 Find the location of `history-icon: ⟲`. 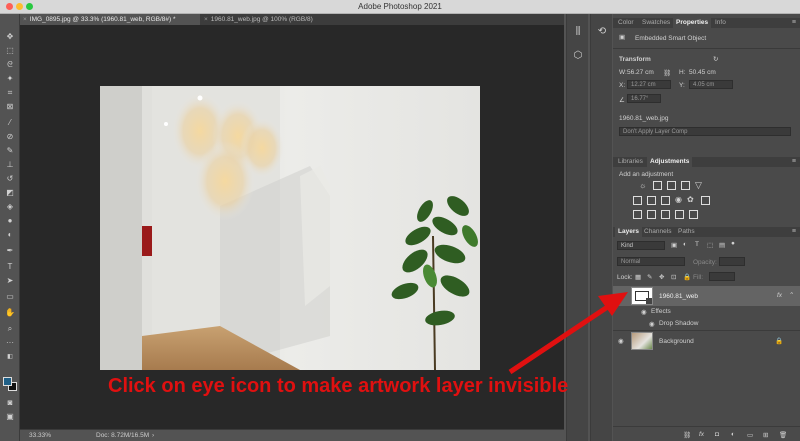

history-icon: ⟲ is located at coordinates (602, 32).